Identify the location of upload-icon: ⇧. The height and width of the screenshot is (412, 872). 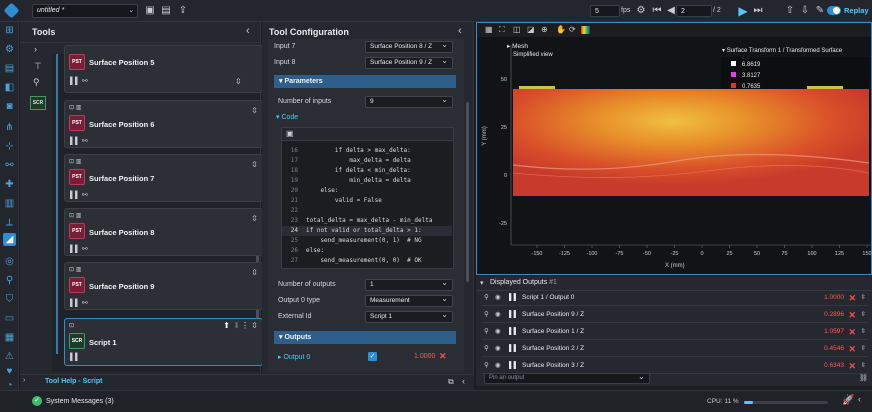
(790, 11).